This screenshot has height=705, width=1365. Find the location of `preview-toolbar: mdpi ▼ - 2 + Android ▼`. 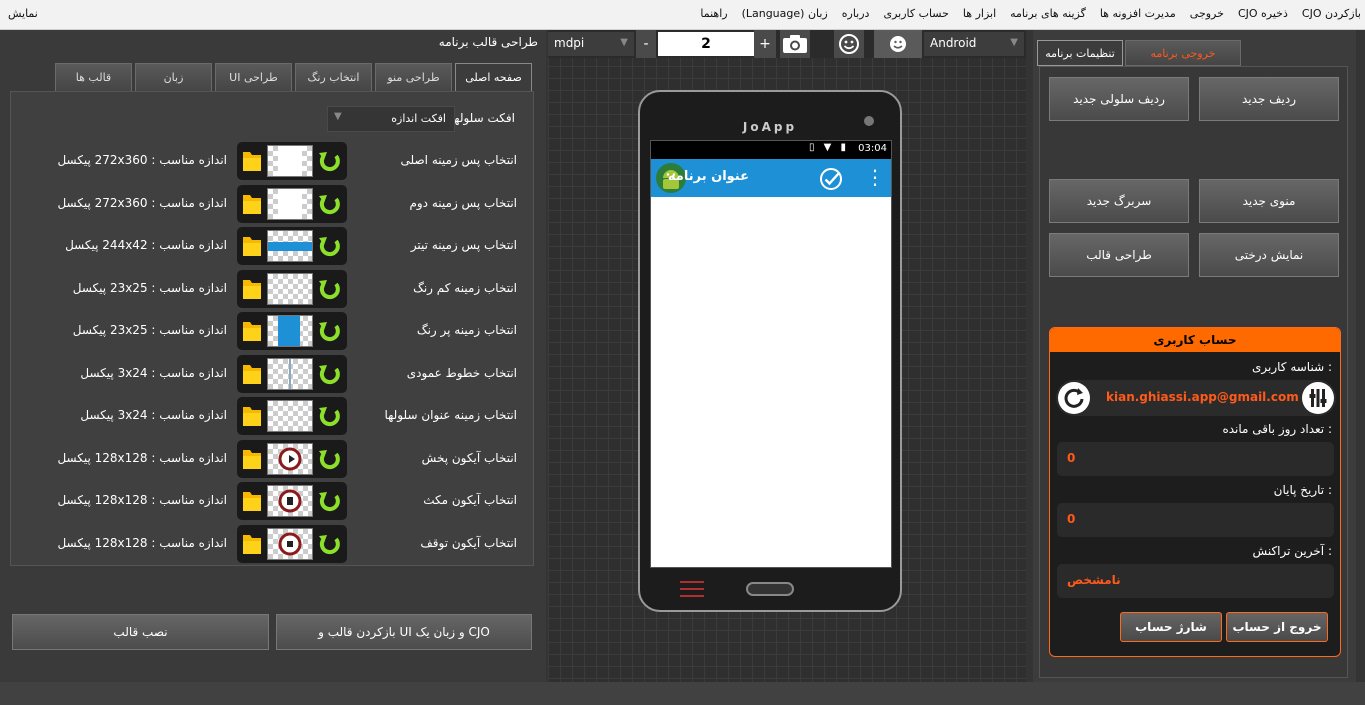

preview-toolbar: mdpi ▼ - 2 + Android ▼ is located at coordinates (787, 44).